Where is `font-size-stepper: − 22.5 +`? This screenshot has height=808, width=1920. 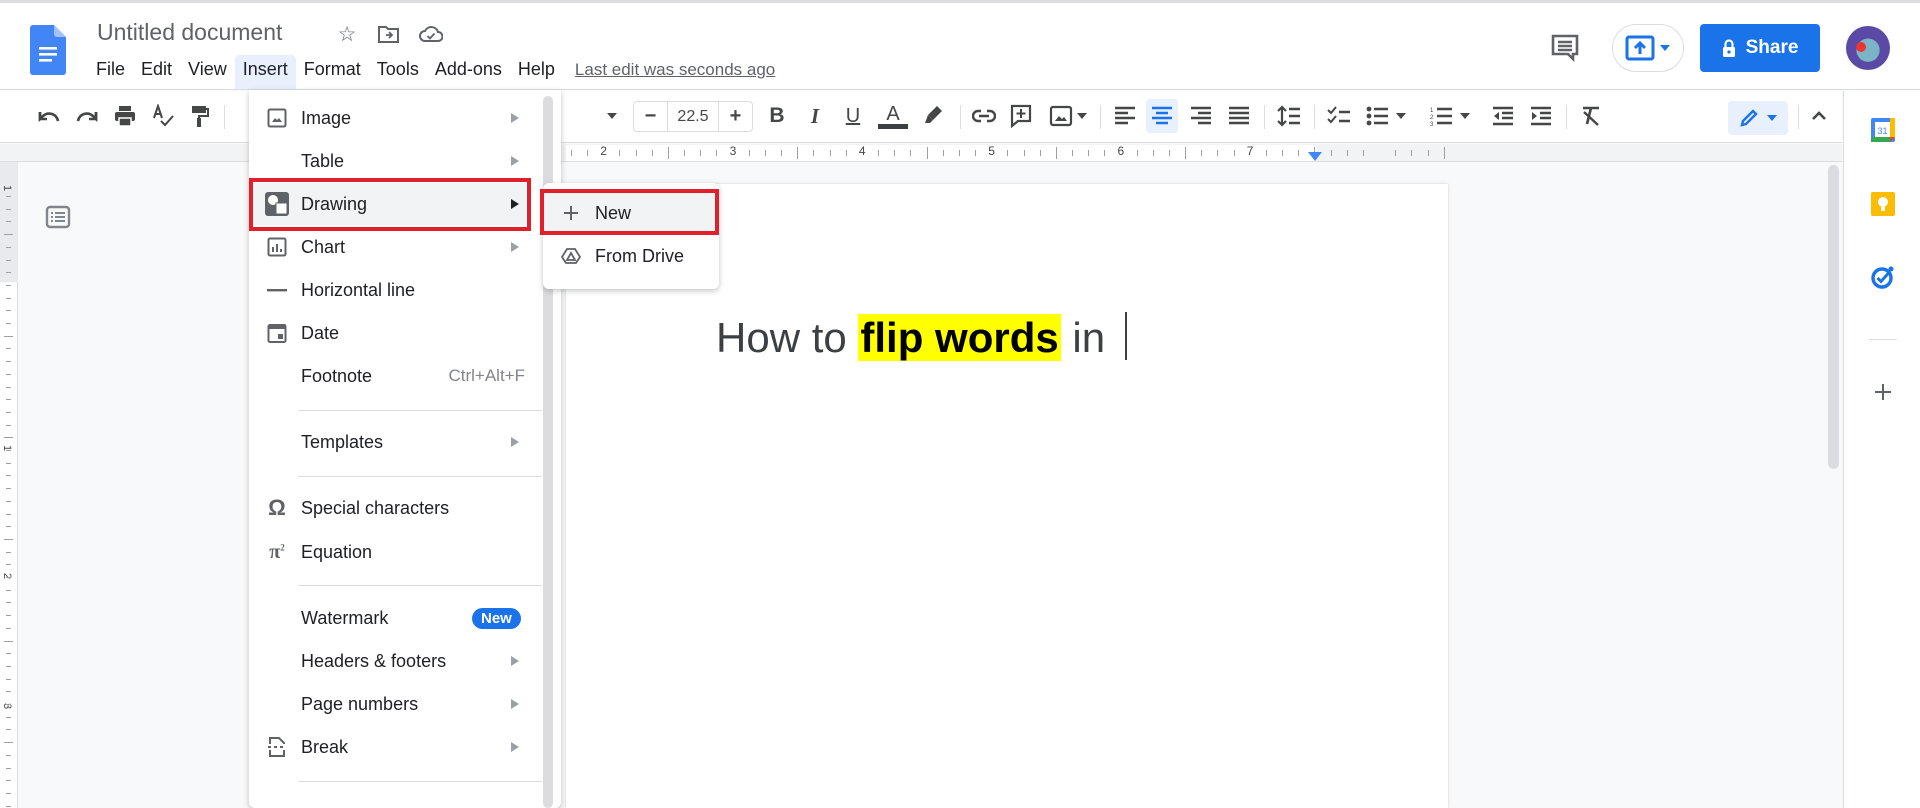 font-size-stepper: − 22.5 + is located at coordinates (693, 116).